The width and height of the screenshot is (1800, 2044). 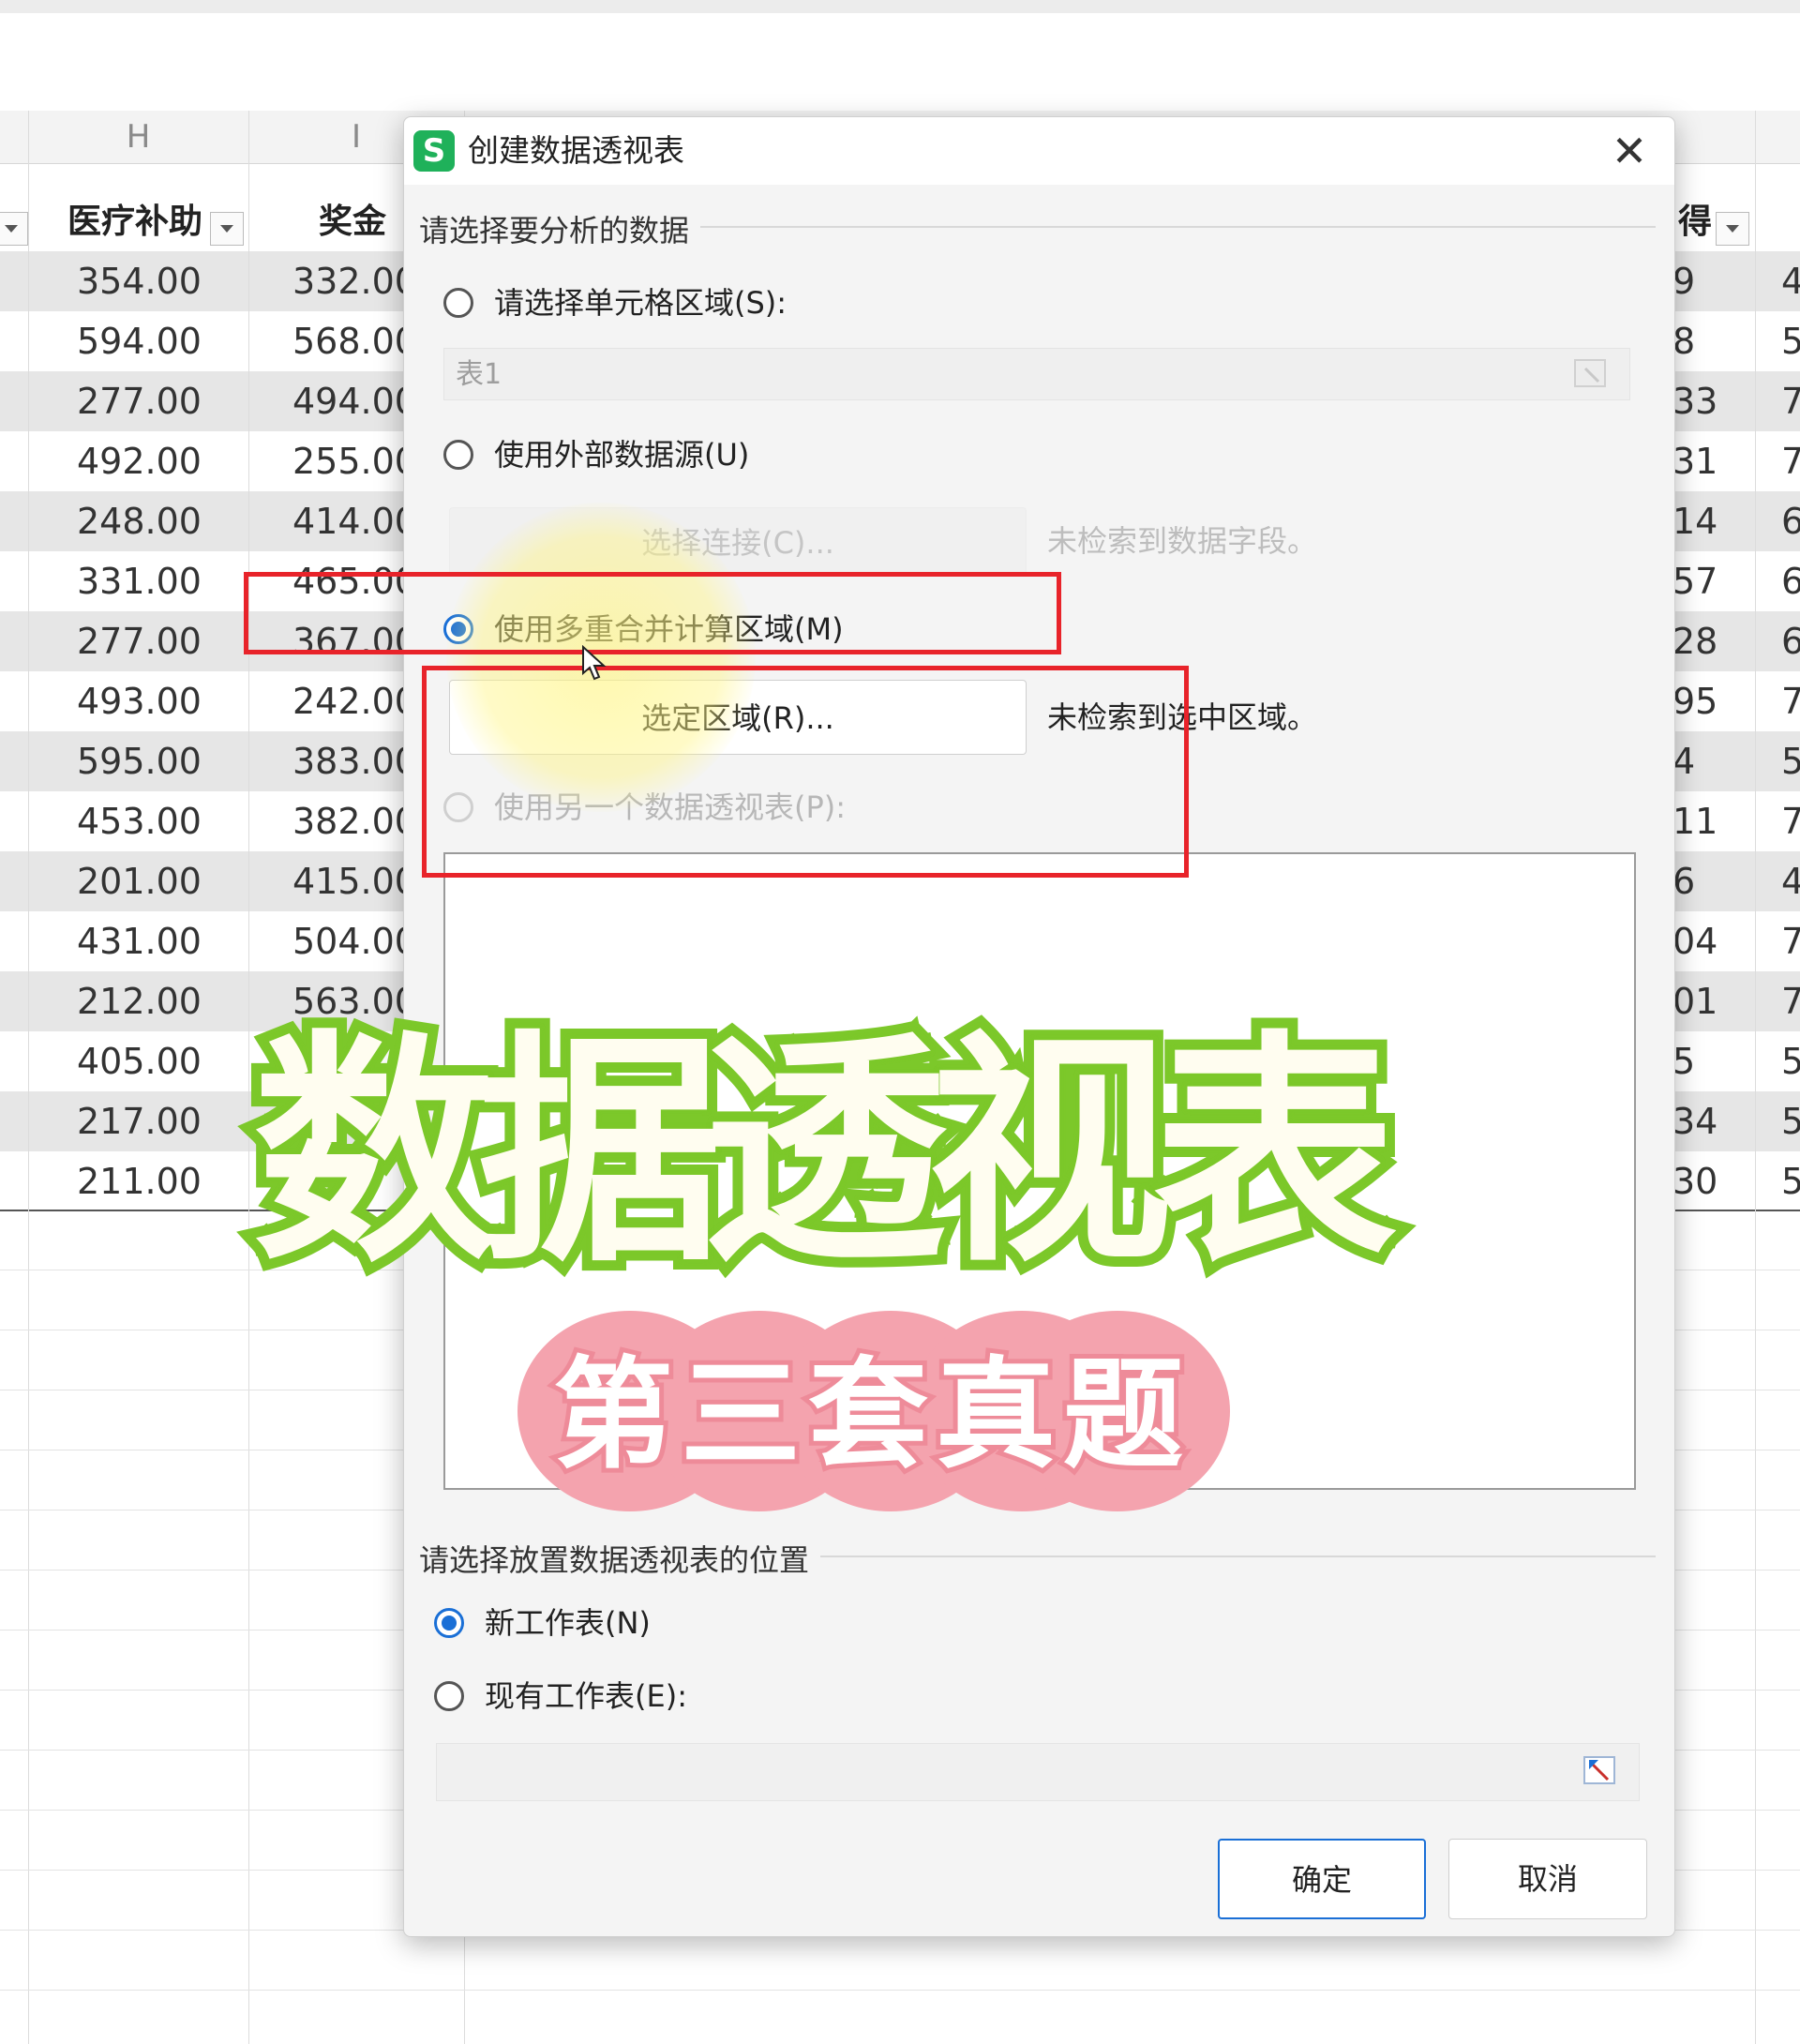 What do you see at coordinates (1695, 641) in the screenshot?
I see `cell-right-partial: 28` at bounding box center [1695, 641].